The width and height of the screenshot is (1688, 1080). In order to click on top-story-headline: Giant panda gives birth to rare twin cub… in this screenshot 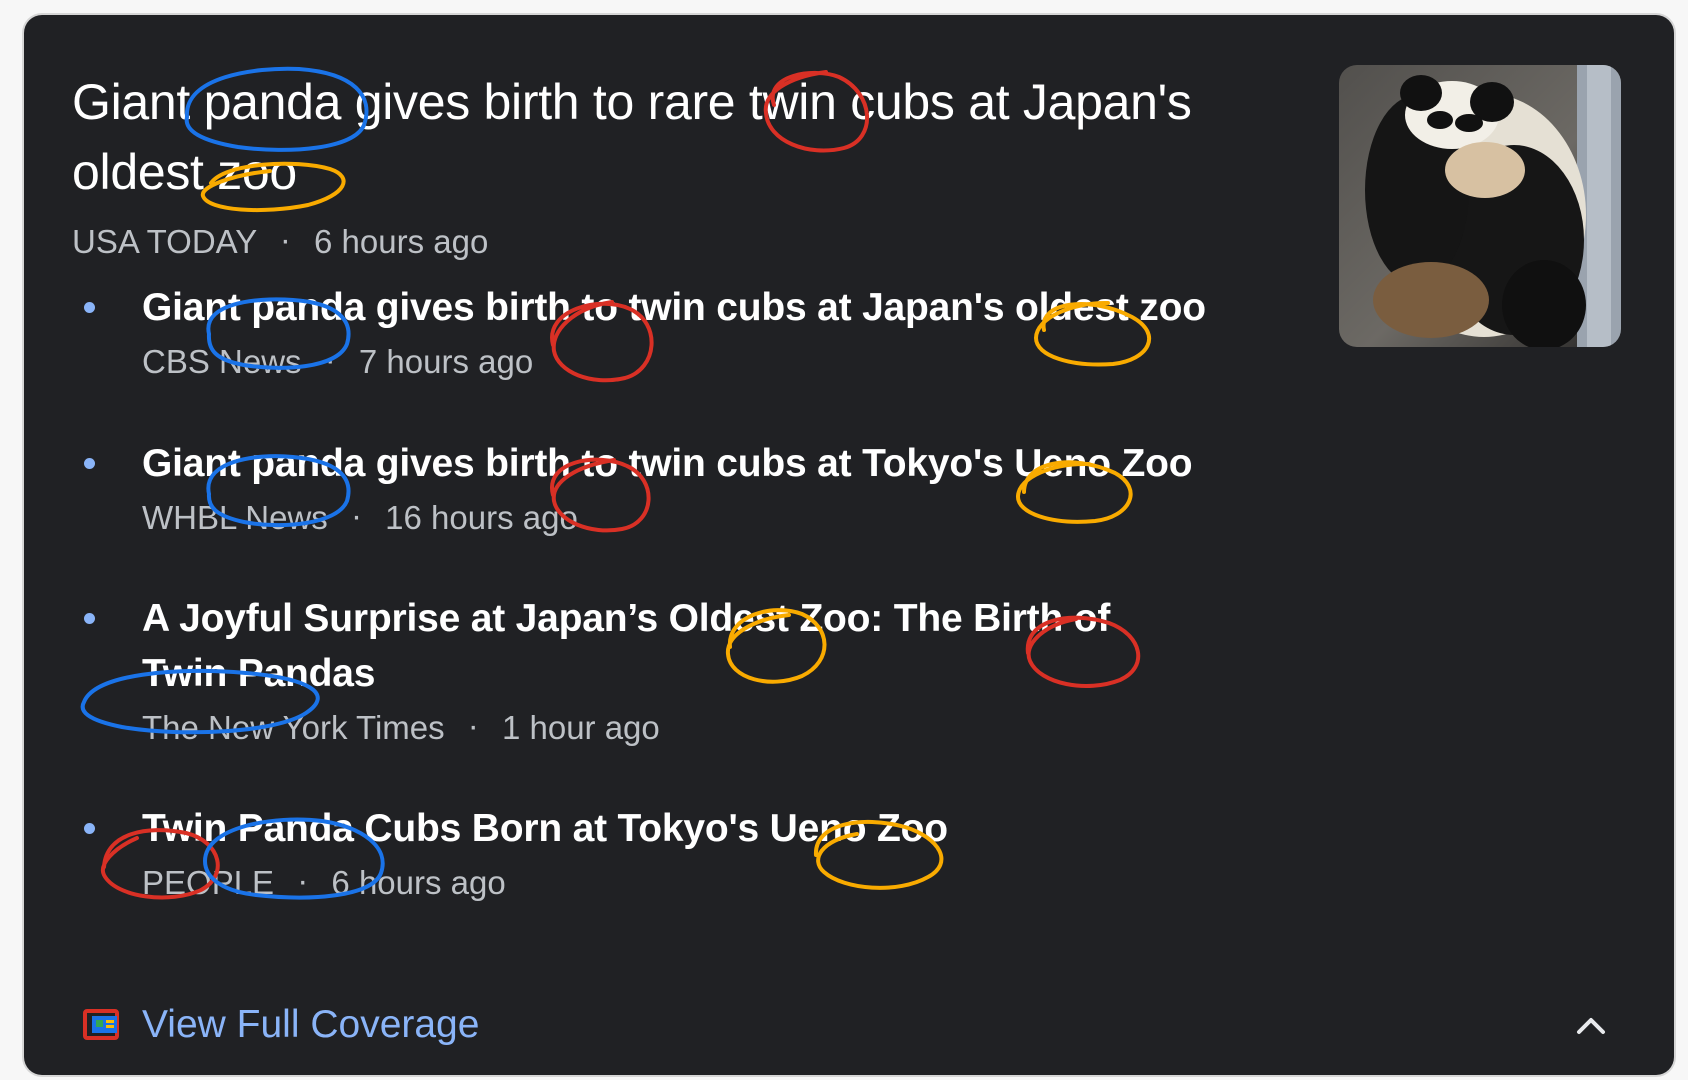, I will do `click(677, 137)`.